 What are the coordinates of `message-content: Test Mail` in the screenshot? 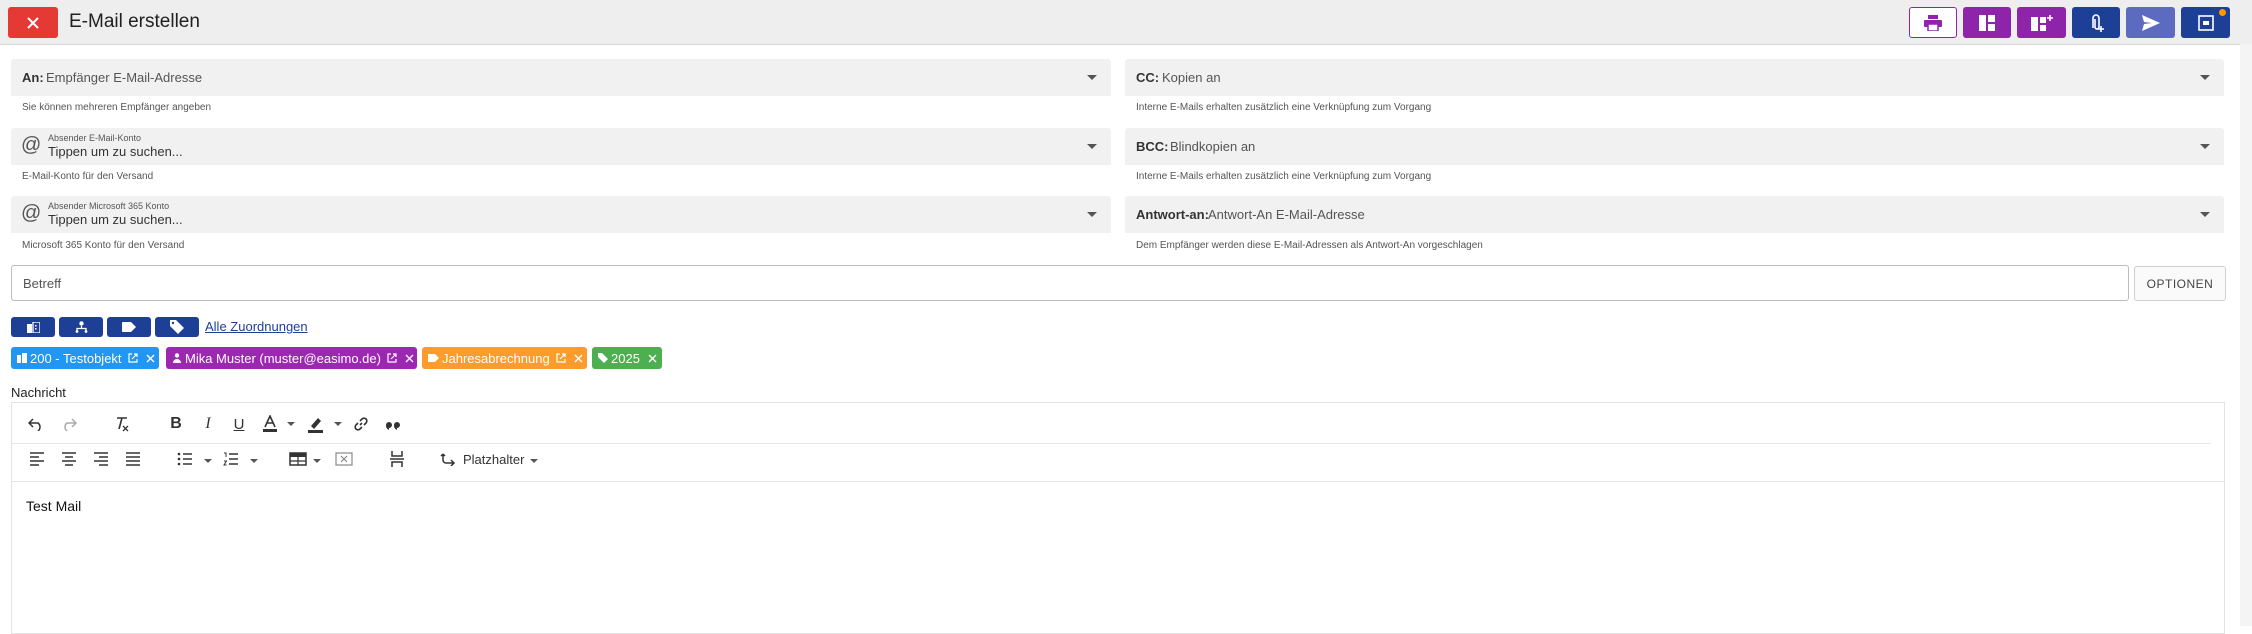 It's located at (53, 506).